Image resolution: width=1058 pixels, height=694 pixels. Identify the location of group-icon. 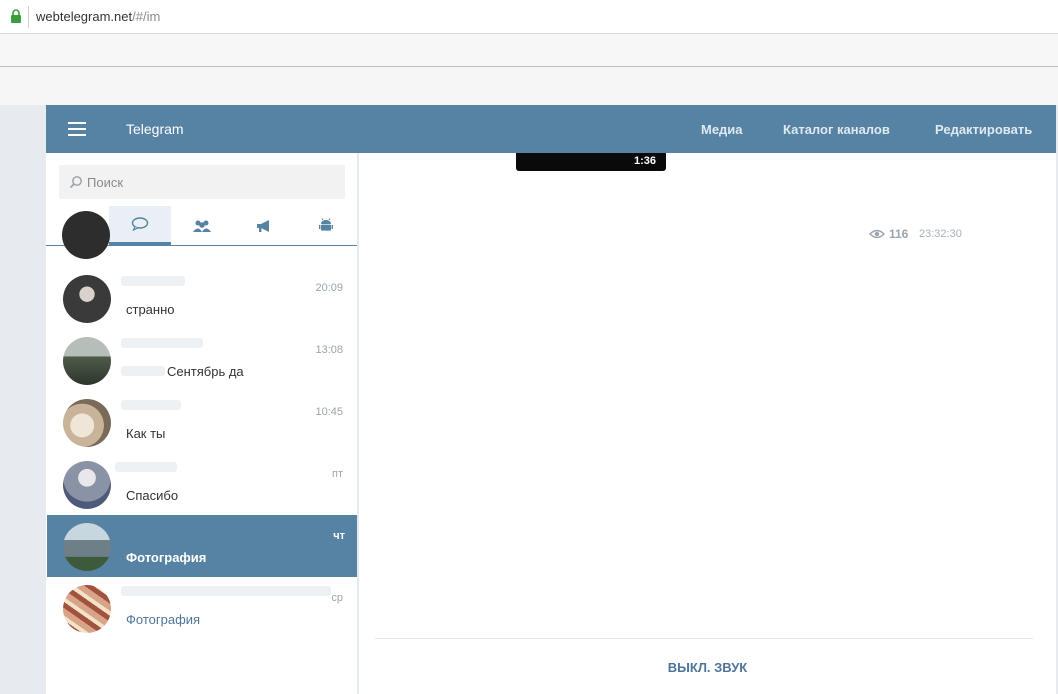
(202, 226).